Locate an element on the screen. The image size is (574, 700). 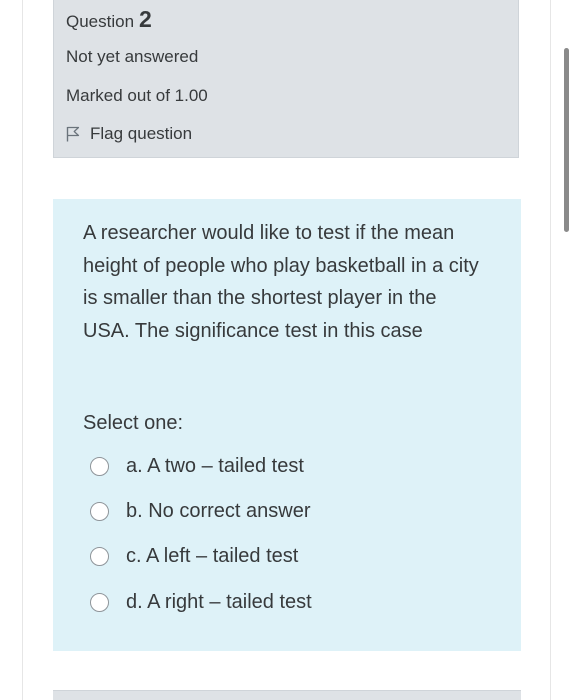
answer-option-label: b. No correct answer is located at coordinates (218, 511).